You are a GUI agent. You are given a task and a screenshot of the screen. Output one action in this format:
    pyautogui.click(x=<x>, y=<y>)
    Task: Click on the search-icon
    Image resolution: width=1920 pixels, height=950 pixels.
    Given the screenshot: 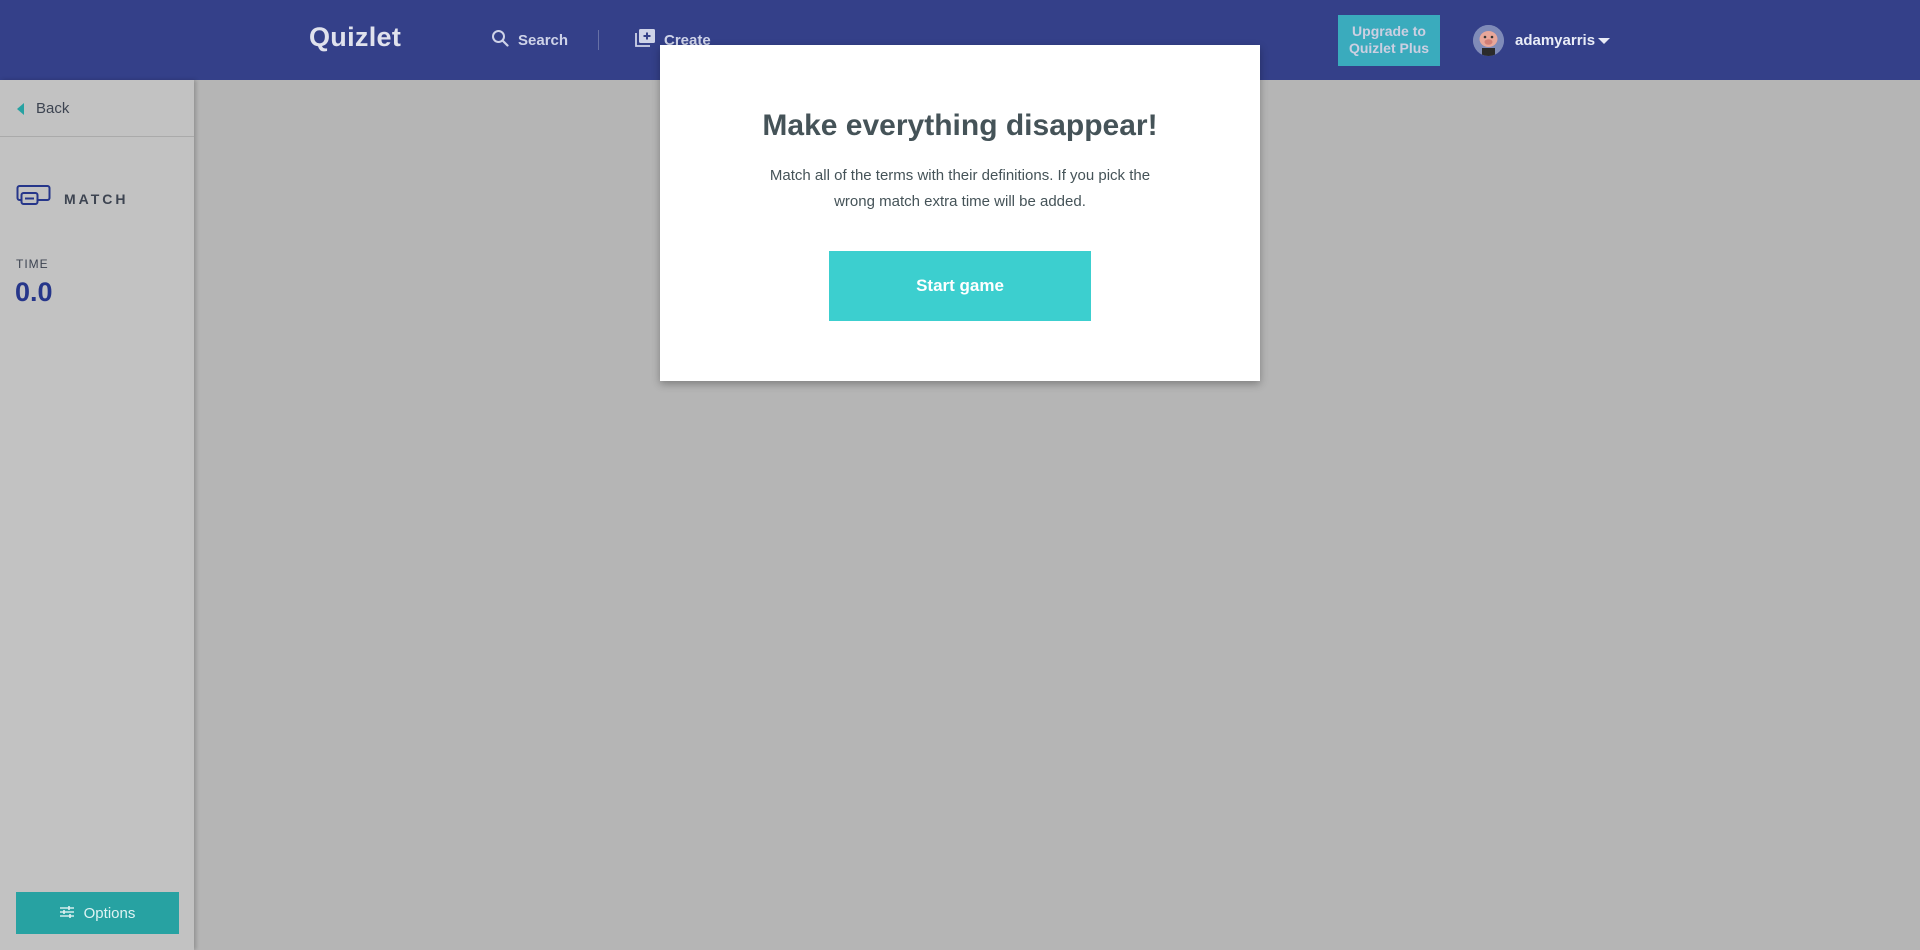 What is the action you would take?
    pyautogui.click(x=500, y=40)
    